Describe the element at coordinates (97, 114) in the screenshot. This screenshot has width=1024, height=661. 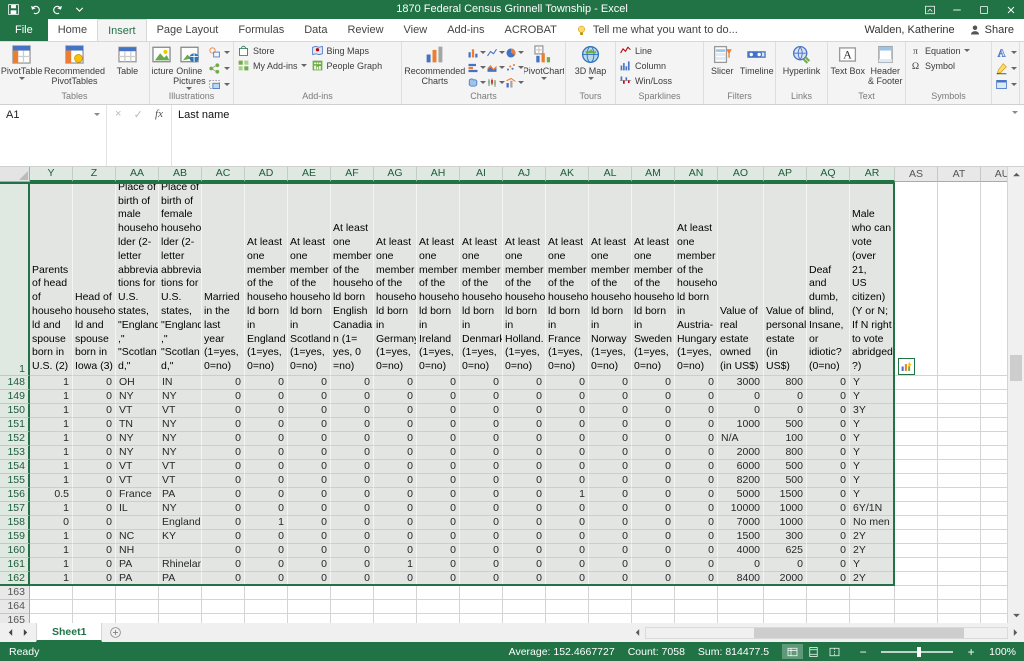
I see `name-box-dropdown-icon` at that location.